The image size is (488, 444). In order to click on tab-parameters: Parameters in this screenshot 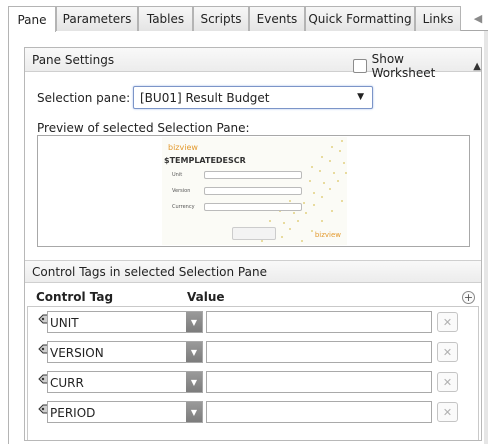, I will do `click(97, 18)`.